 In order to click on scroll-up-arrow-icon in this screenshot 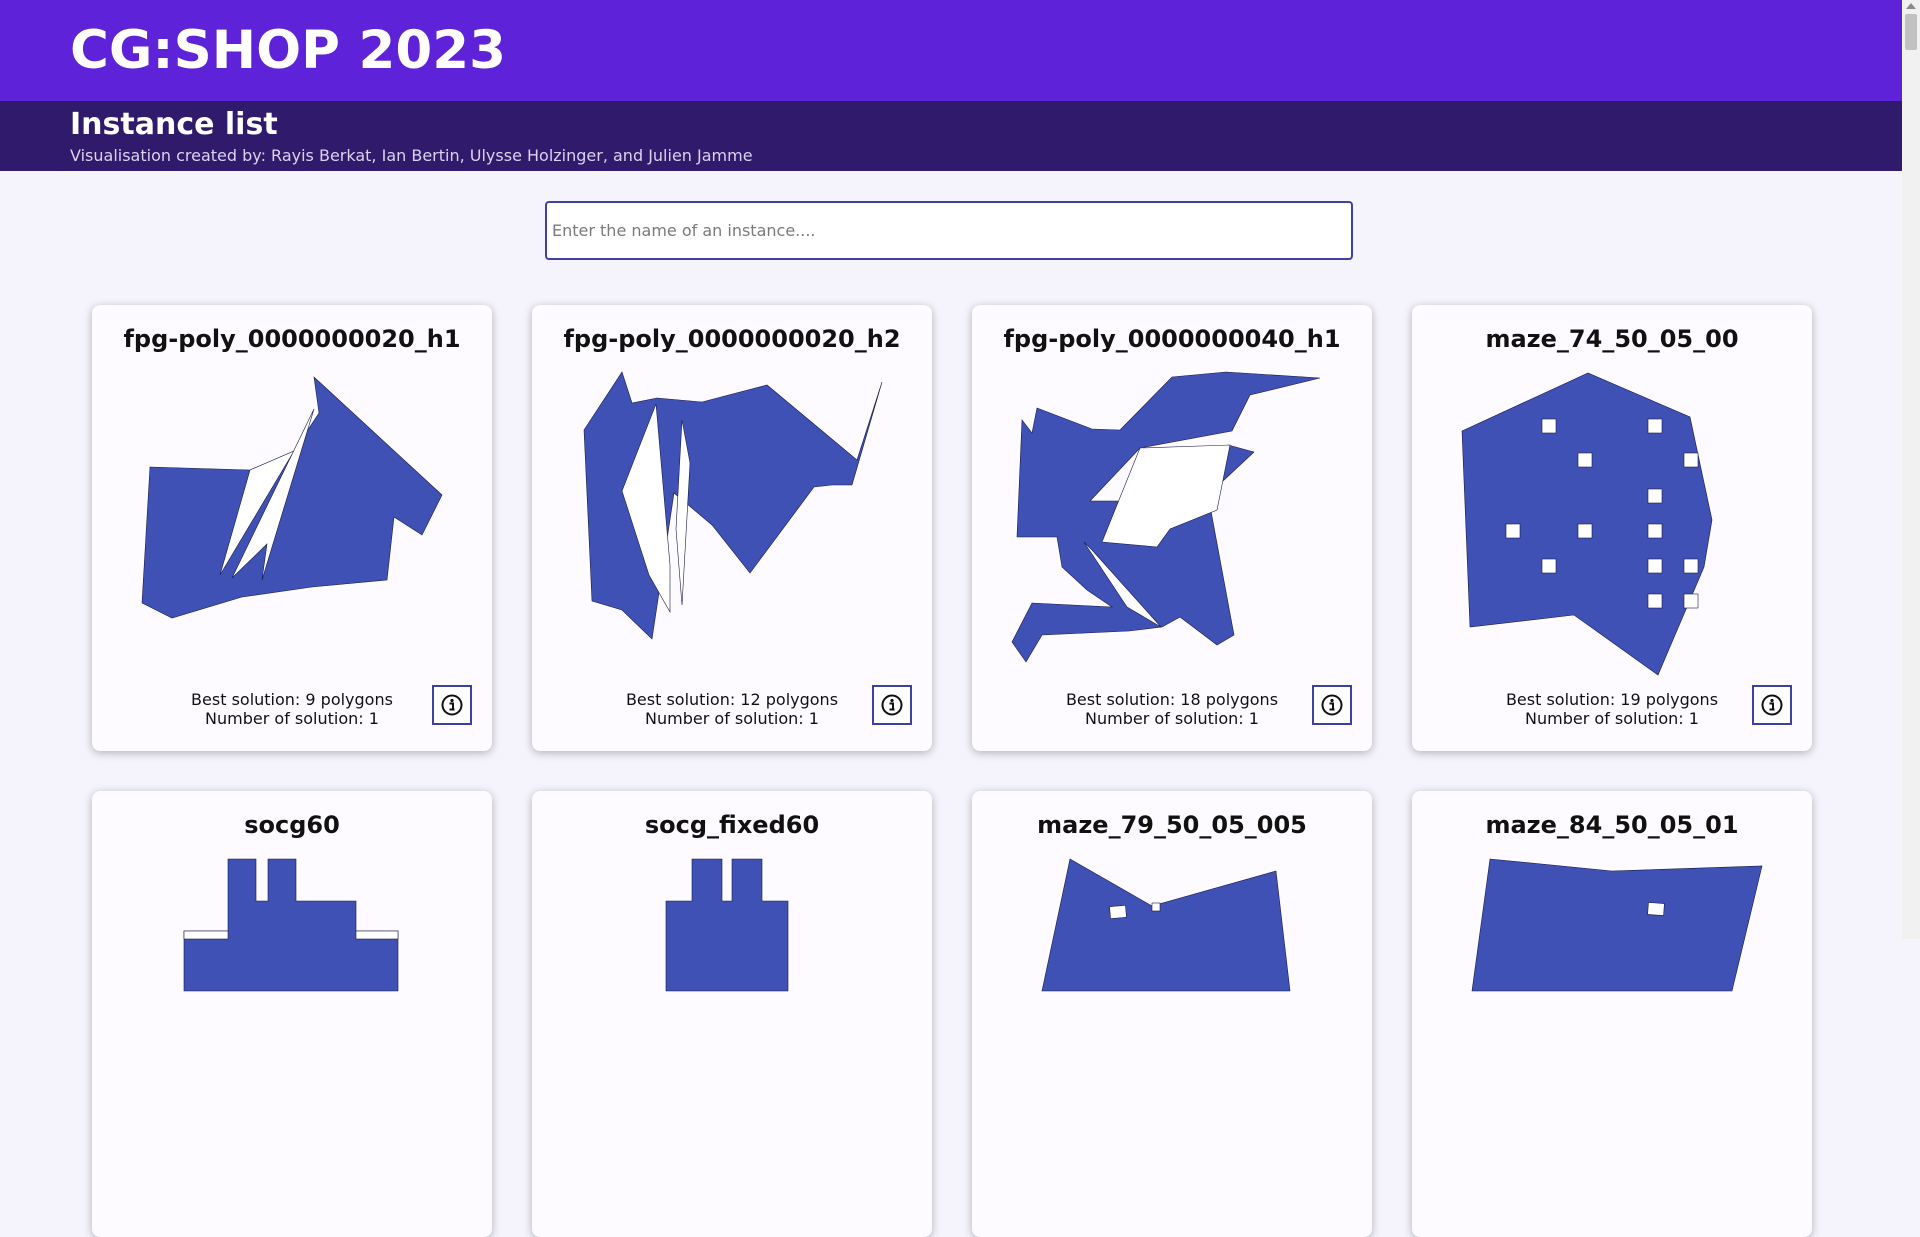, I will do `click(1911, 6)`.